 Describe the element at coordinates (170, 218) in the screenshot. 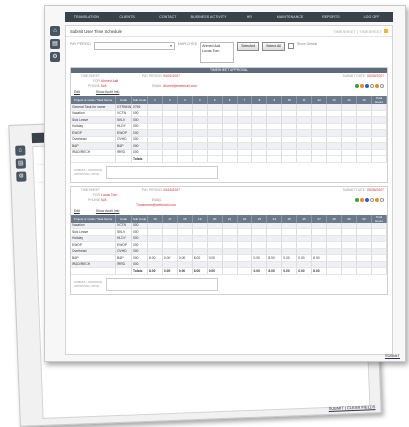

I see `column-header: 17` at that location.